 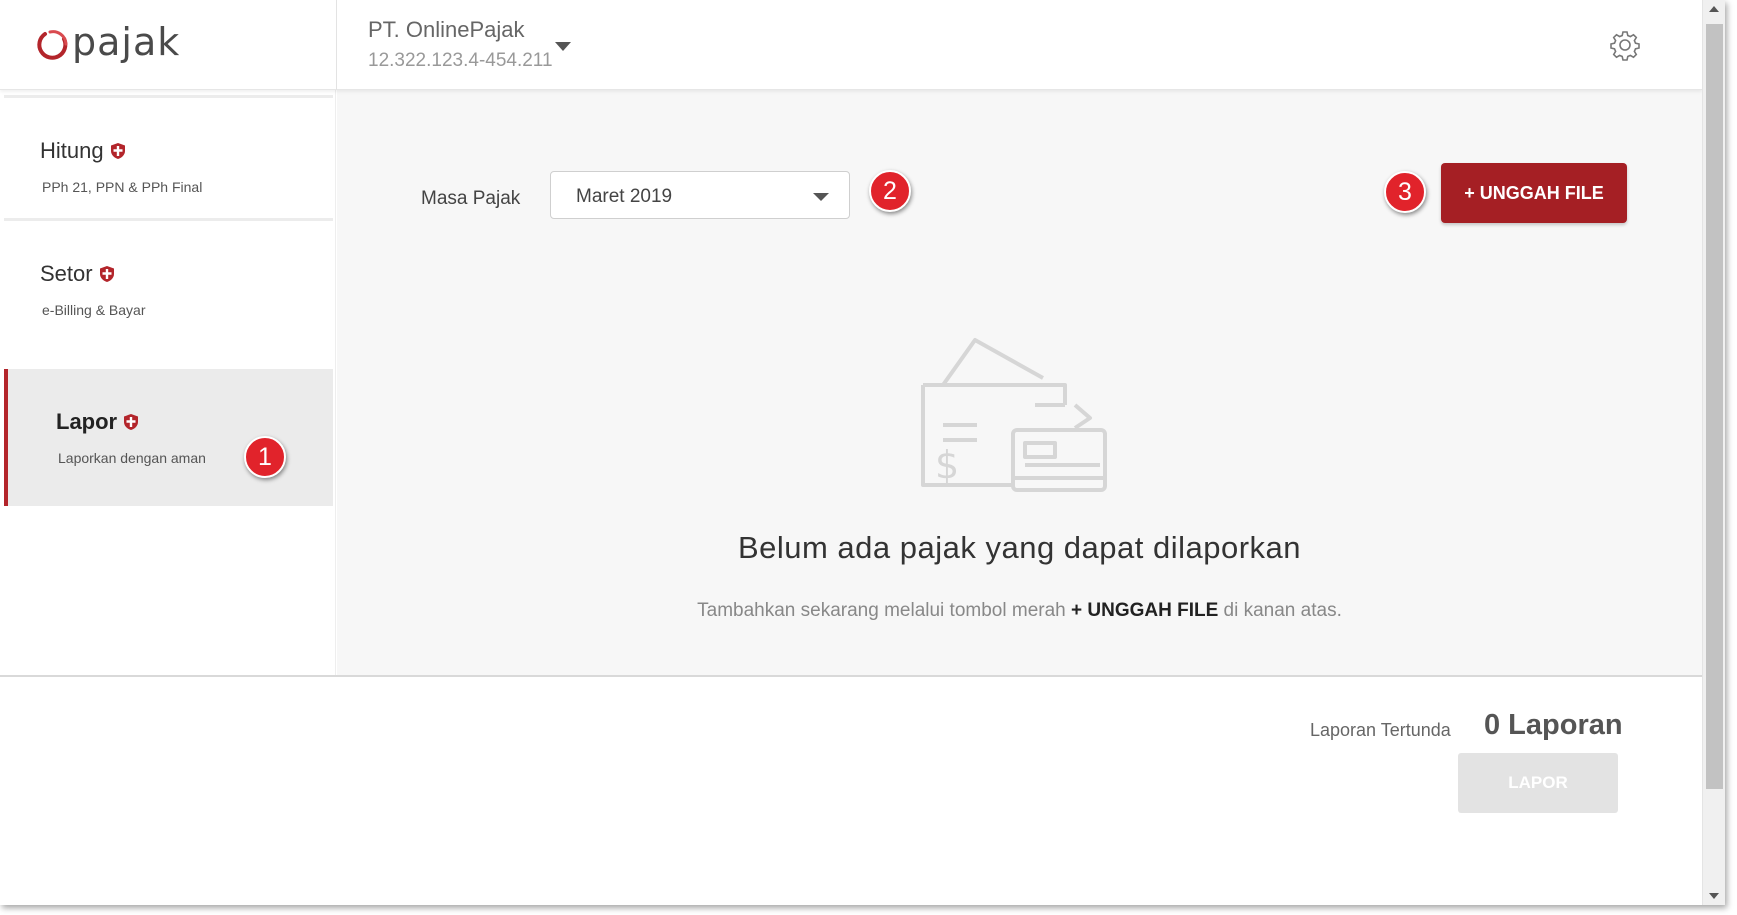 I want to click on company-npwp: 12.322.123.4-454.211, so click(x=460, y=60).